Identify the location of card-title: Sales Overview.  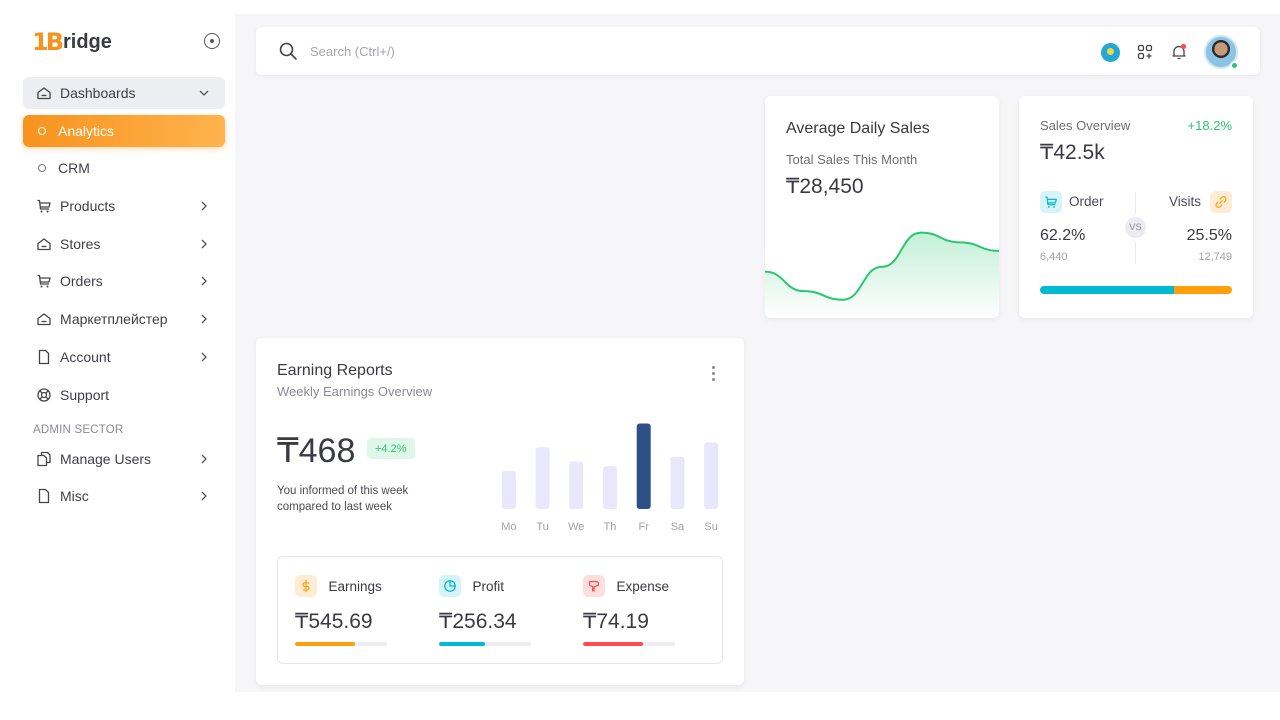
(1085, 125).